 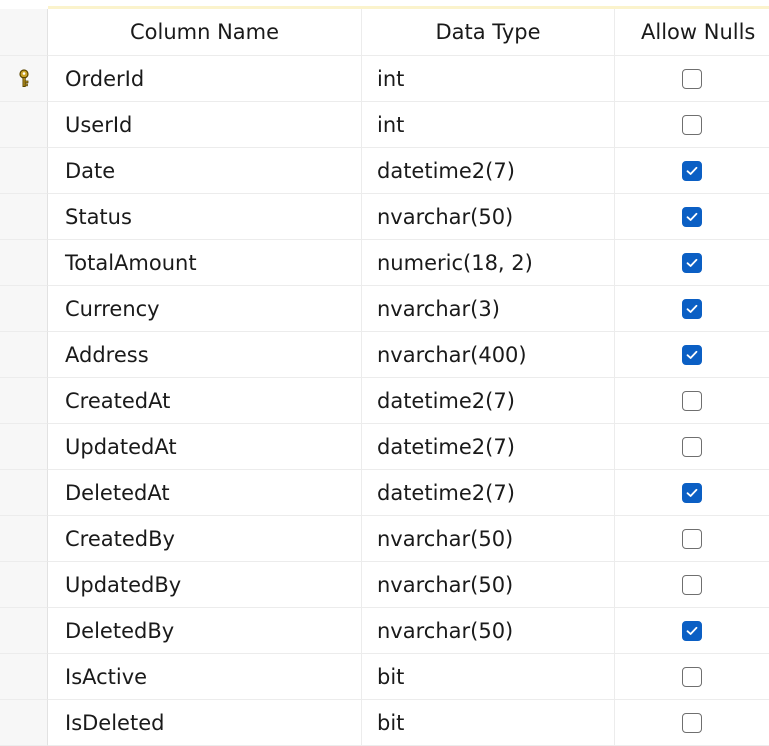 What do you see at coordinates (205, 723) in the screenshot?
I see `column-name-cell: IsDeleted` at bounding box center [205, 723].